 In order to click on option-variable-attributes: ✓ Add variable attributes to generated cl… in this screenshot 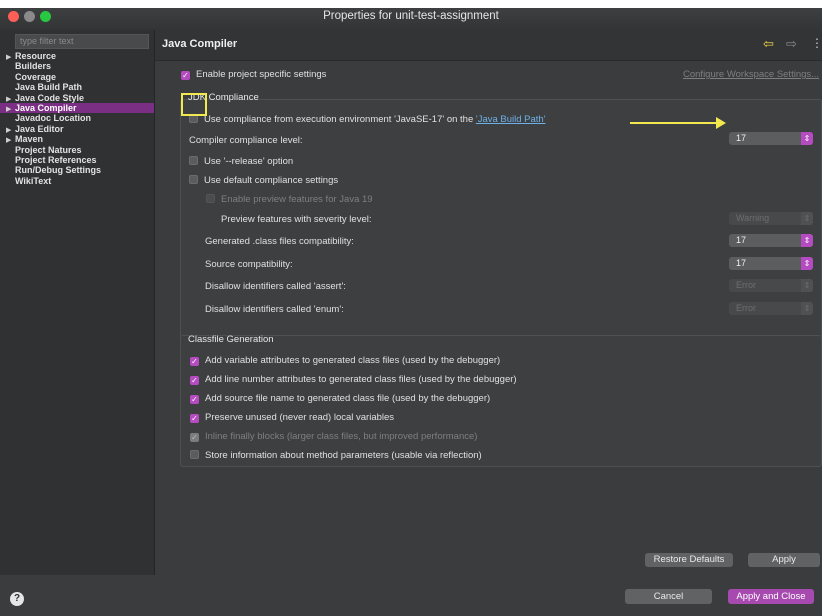, I will do `click(345, 360)`.